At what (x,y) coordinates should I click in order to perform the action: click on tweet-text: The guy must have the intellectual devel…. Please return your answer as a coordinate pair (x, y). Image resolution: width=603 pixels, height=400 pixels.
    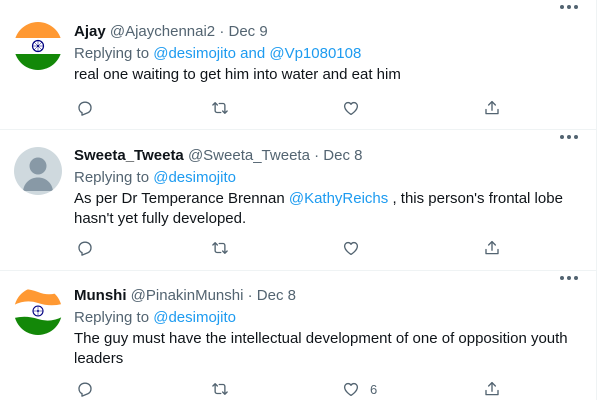
    Looking at the image, I should click on (329, 349).